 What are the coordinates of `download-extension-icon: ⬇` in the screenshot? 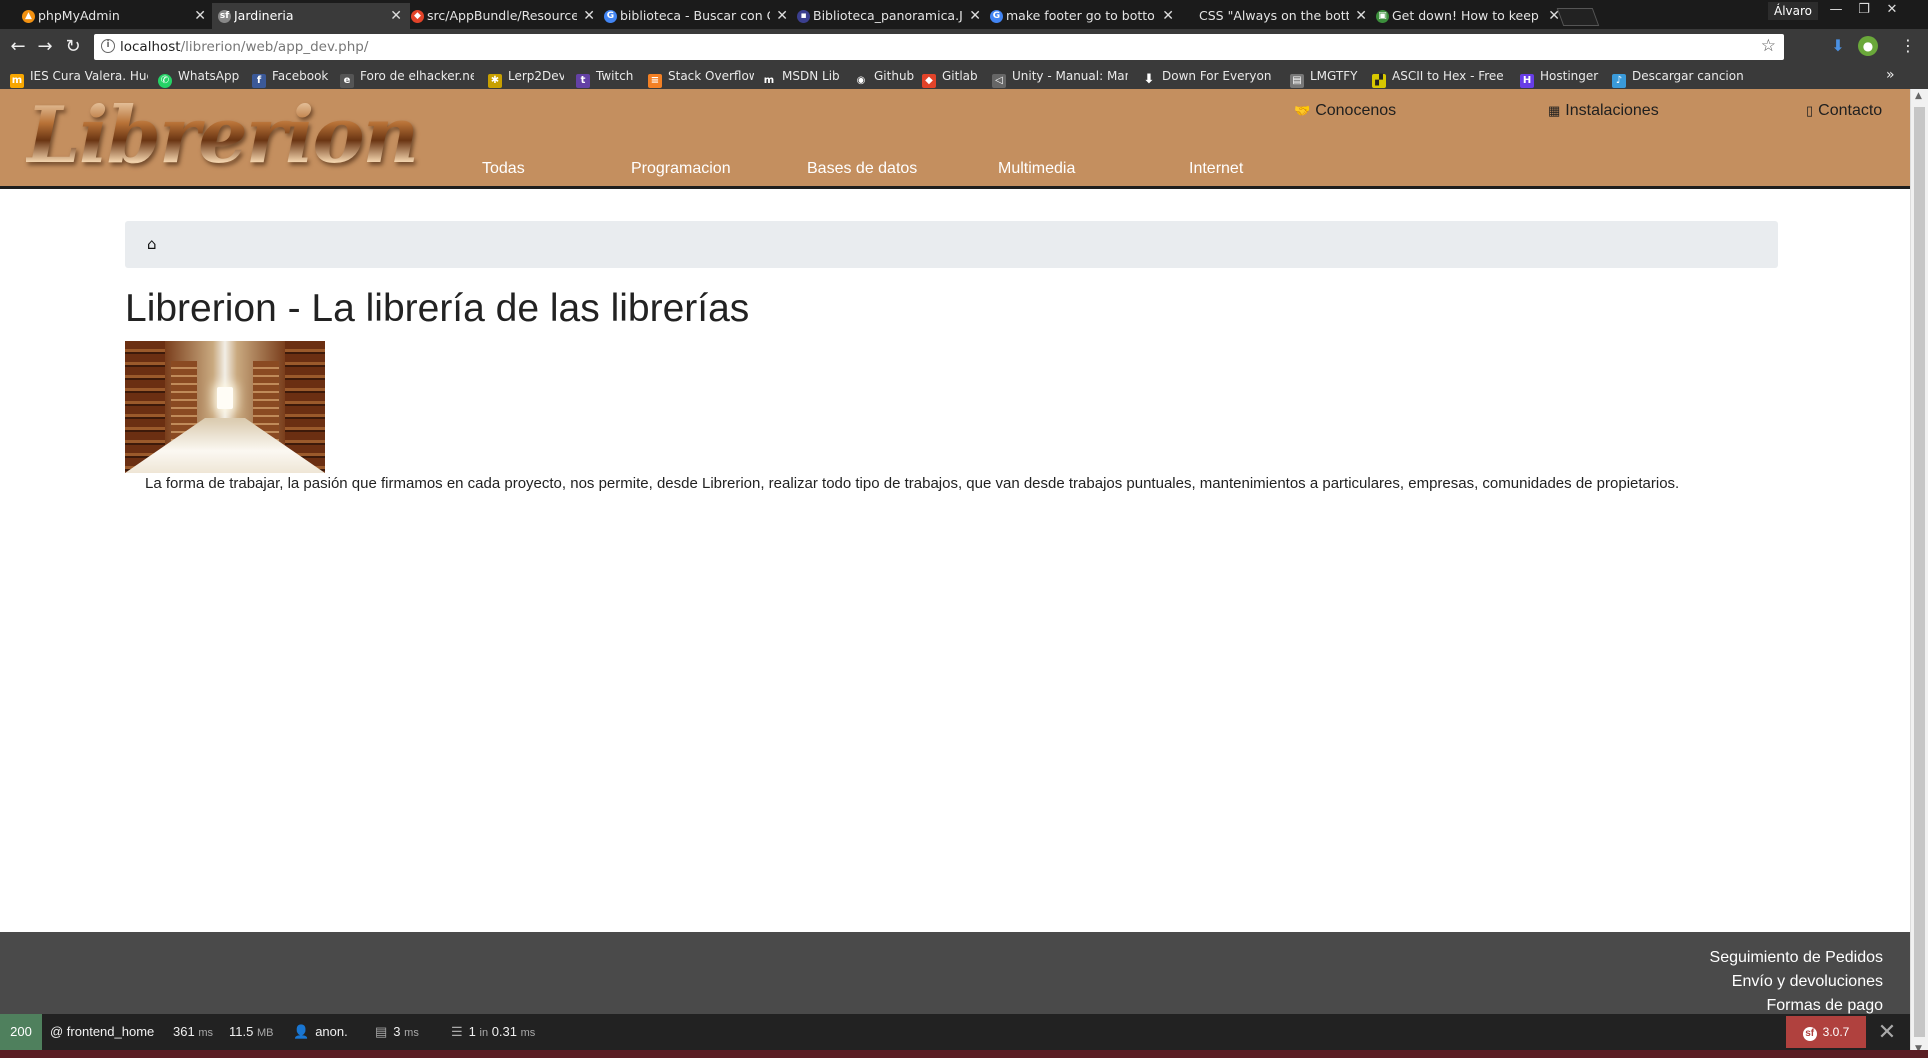 It's located at (1838, 46).